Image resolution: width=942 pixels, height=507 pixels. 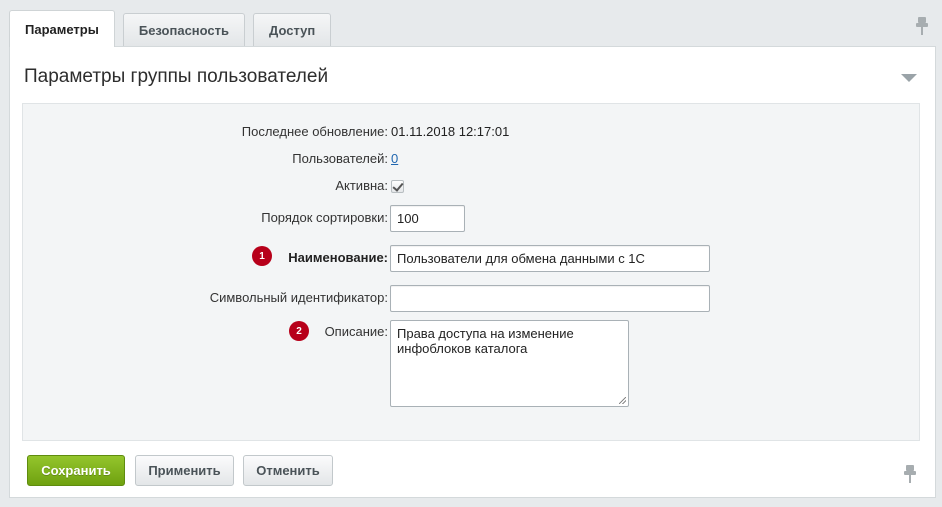 I want to click on tab-security: Безопасность, so click(x=184, y=29).